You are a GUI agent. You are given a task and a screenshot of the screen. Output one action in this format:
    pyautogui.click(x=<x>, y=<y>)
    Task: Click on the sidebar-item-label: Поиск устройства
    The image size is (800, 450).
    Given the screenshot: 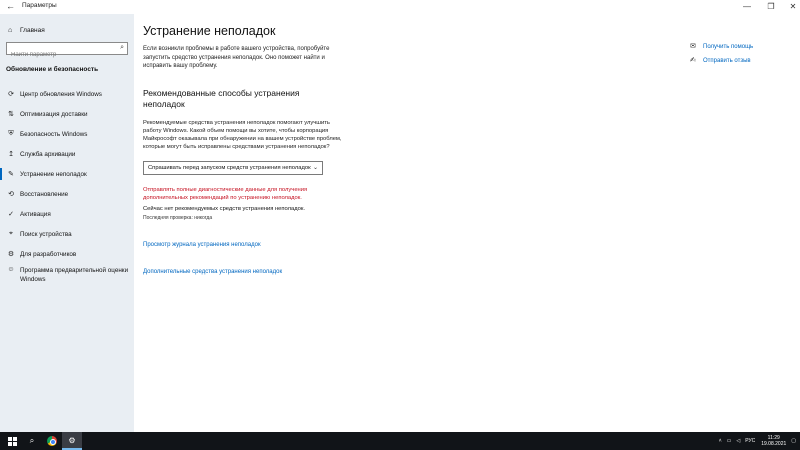 What is the action you would take?
    pyautogui.click(x=46, y=234)
    